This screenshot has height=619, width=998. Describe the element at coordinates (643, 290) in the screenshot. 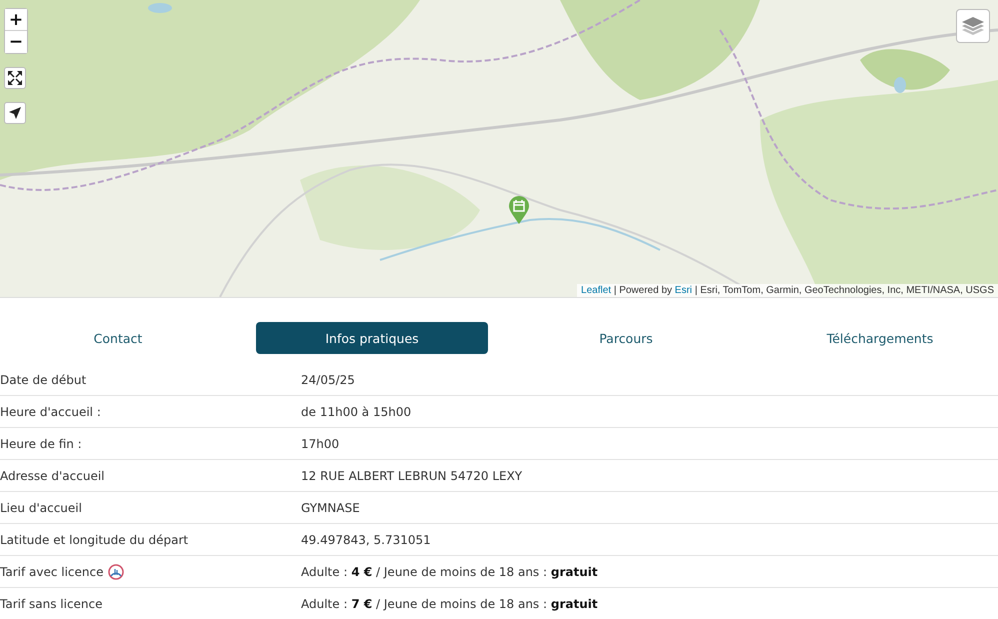

I see `powered-by-text: | Powered by` at that location.